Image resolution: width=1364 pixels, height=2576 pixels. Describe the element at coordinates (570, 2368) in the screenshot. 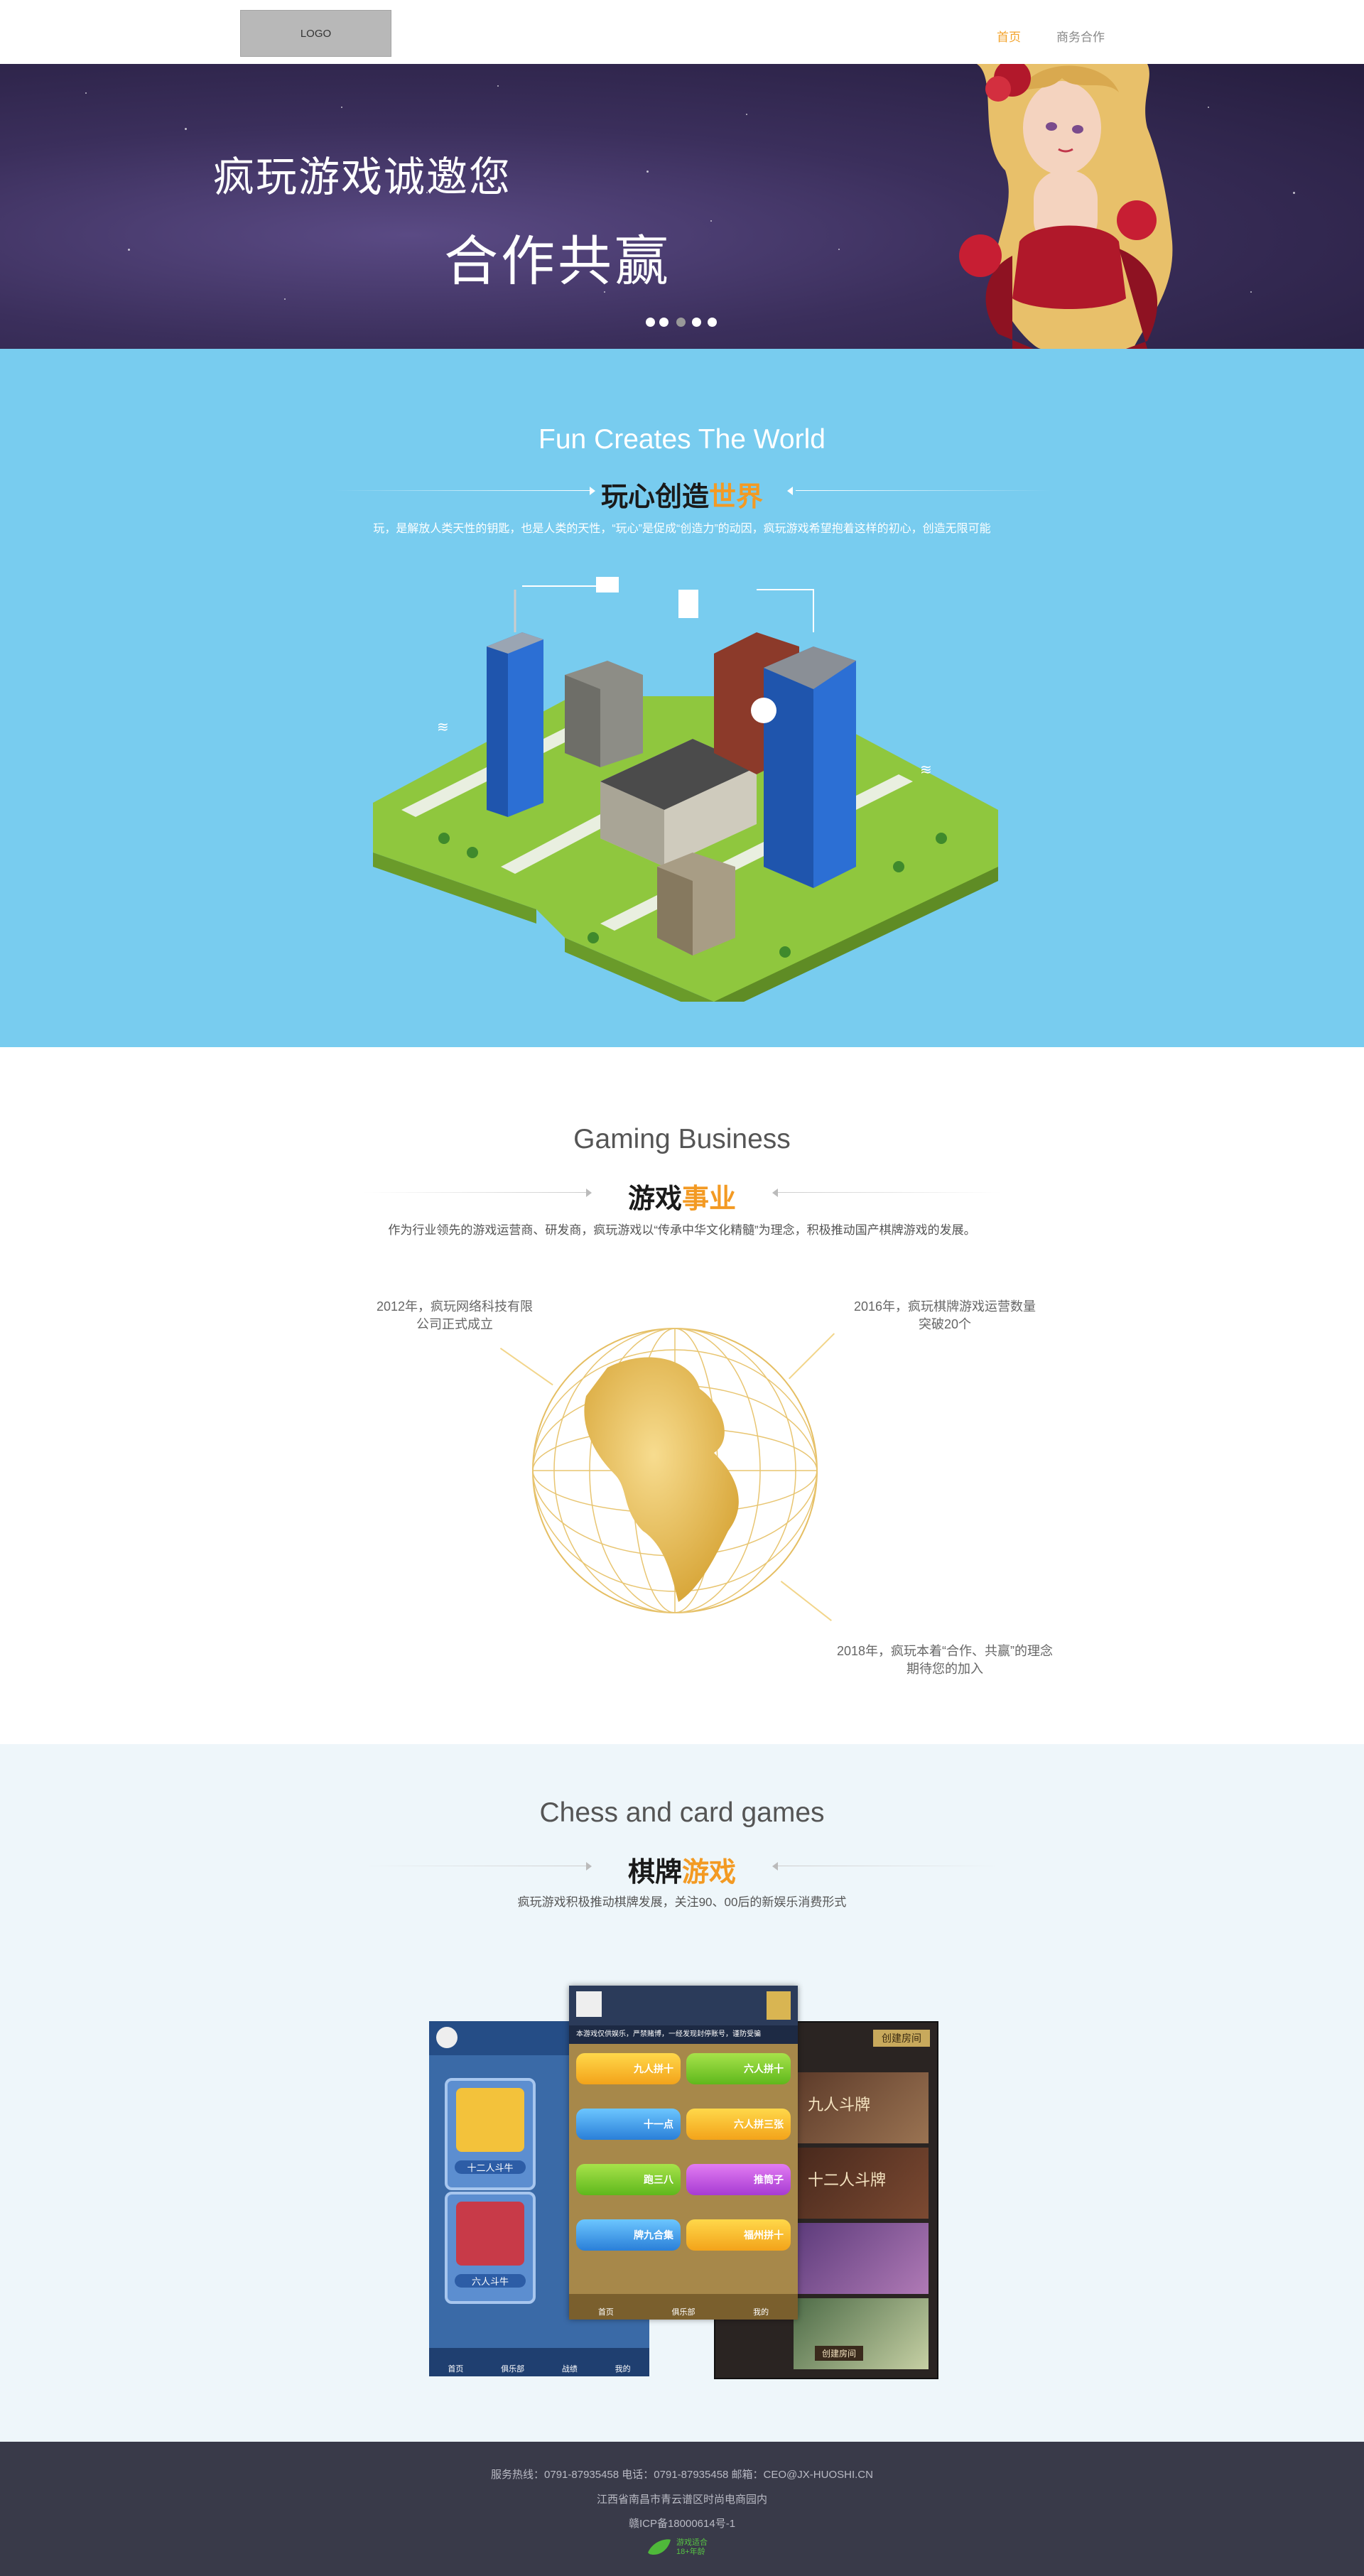

I see `tab-record: 战绩` at that location.